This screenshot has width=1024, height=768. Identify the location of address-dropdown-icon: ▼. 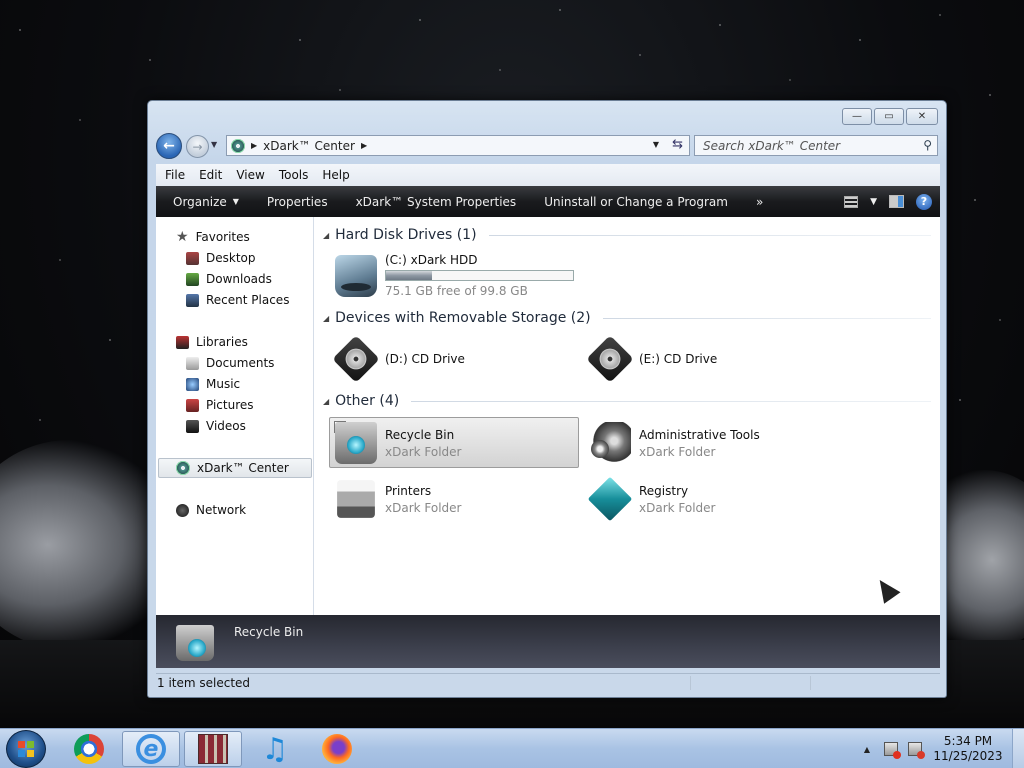
(656, 144).